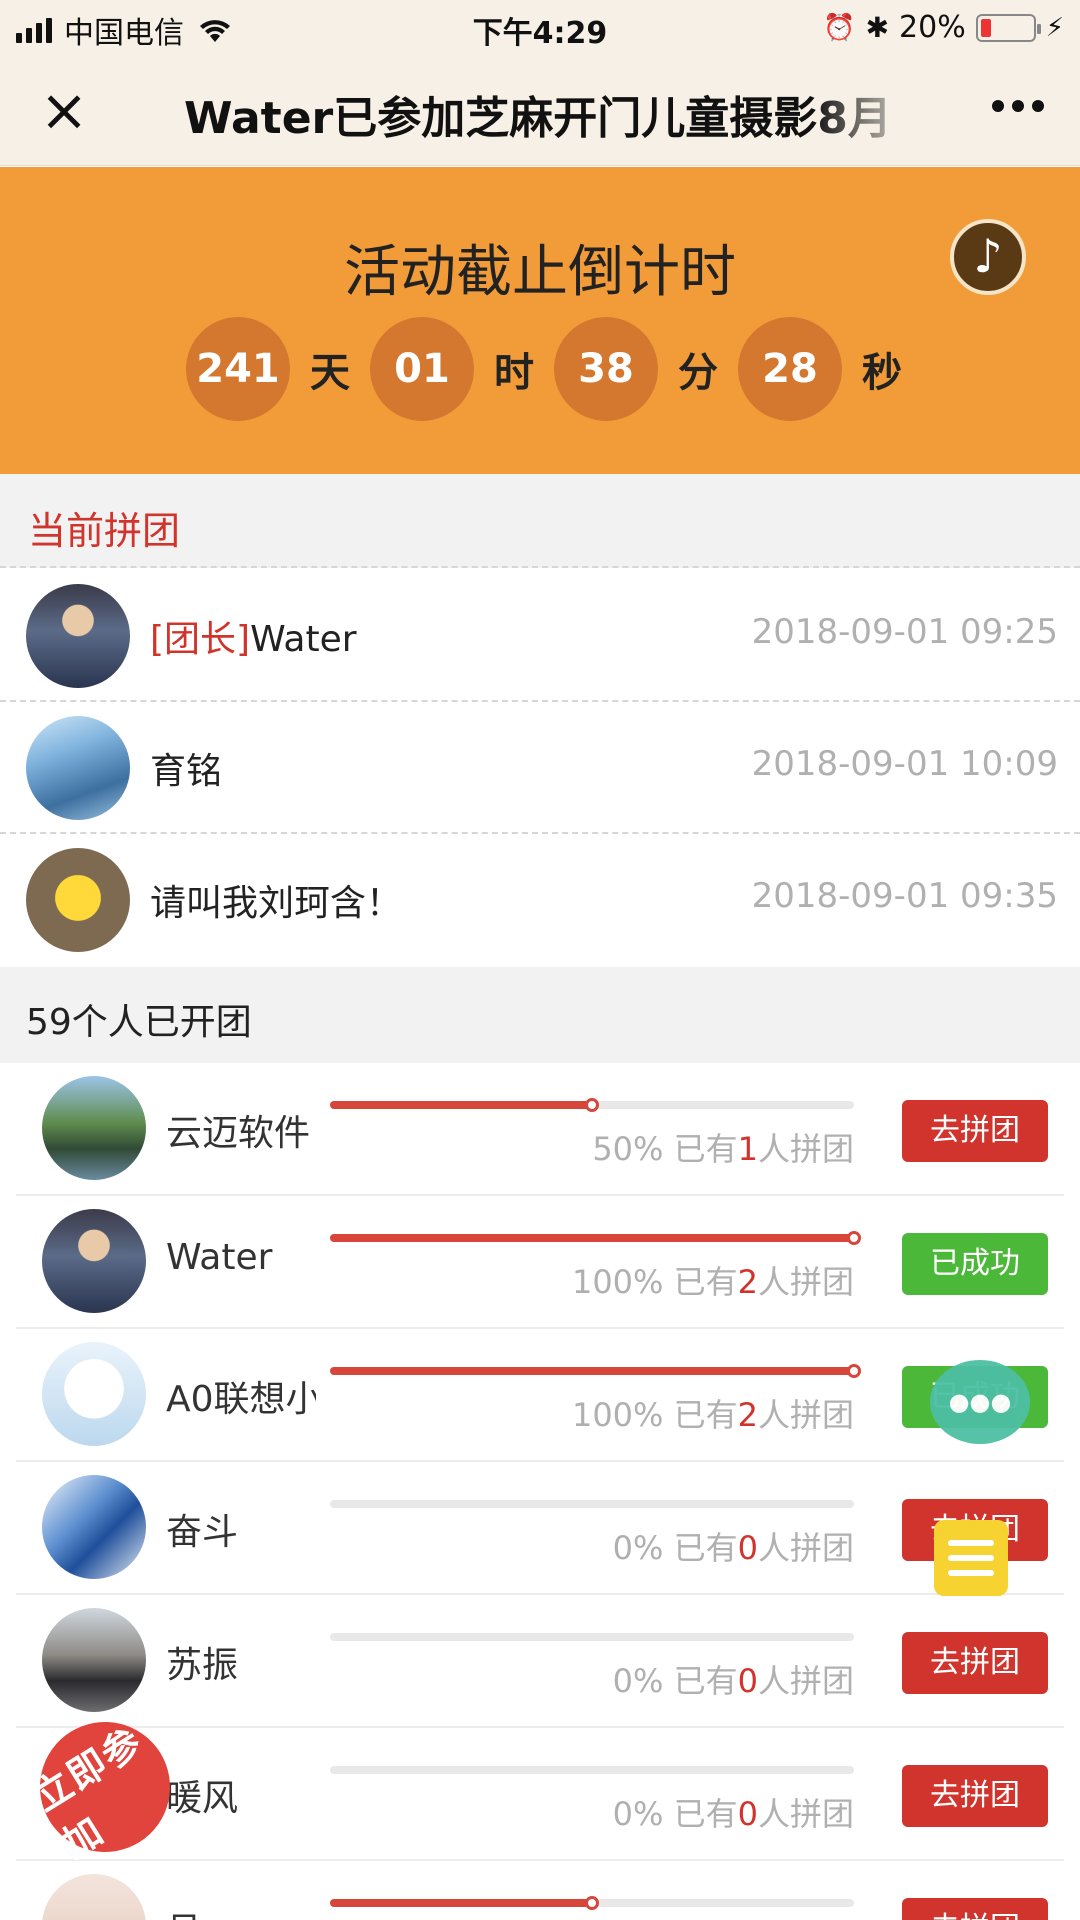 Image resolution: width=1080 pixels, height=1920 pixels. What do you see at coordinates (202, 1532) in the screenshot?
I see `group-leader-name: 奋斗` at bounding box center [202, 1532].